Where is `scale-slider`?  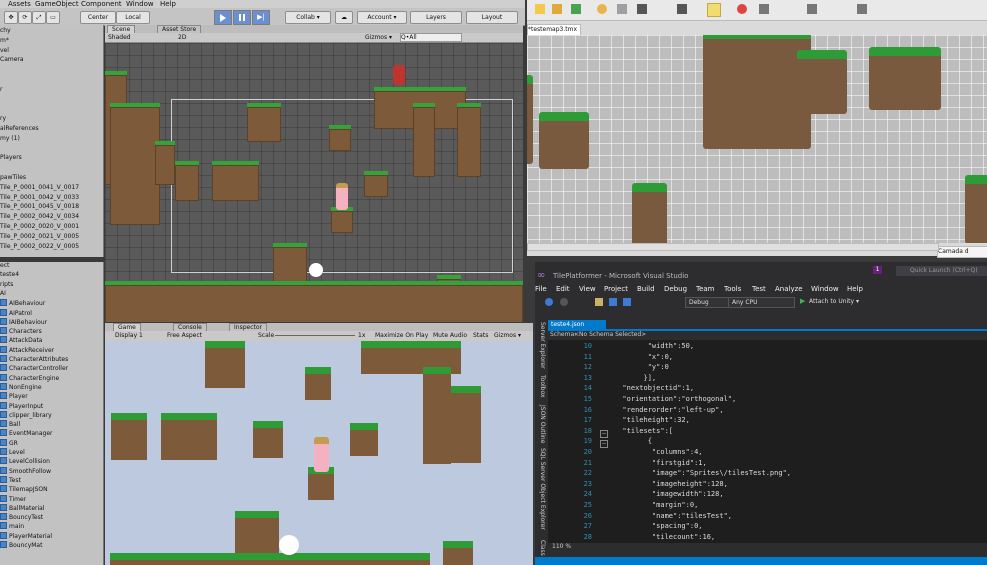
scale-slider is located at coordinates (315, 335).